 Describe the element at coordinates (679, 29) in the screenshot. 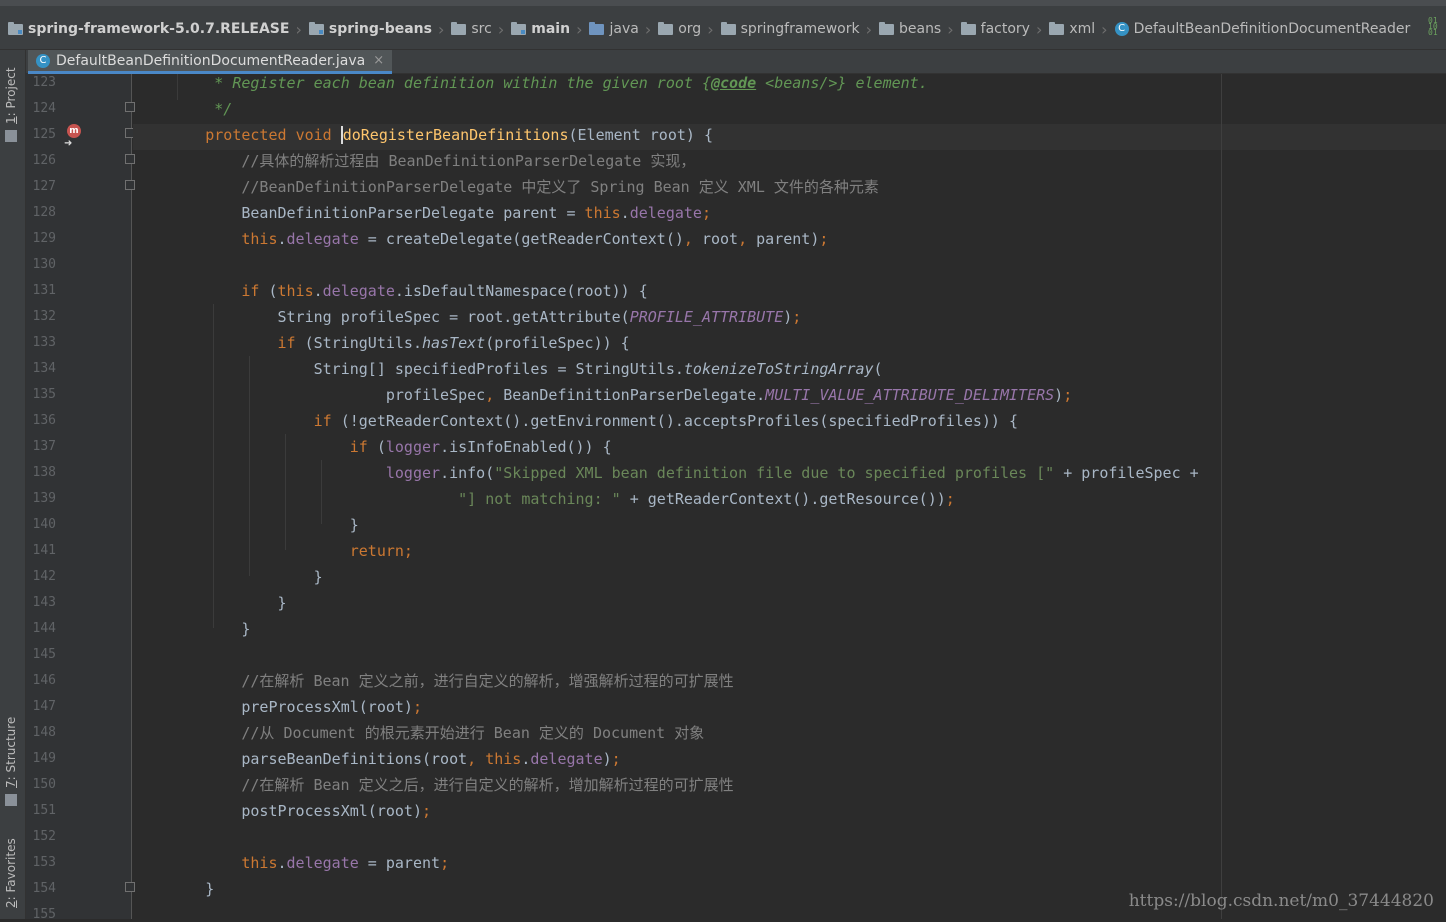

I see `breadcrumb-item: org` at that location.